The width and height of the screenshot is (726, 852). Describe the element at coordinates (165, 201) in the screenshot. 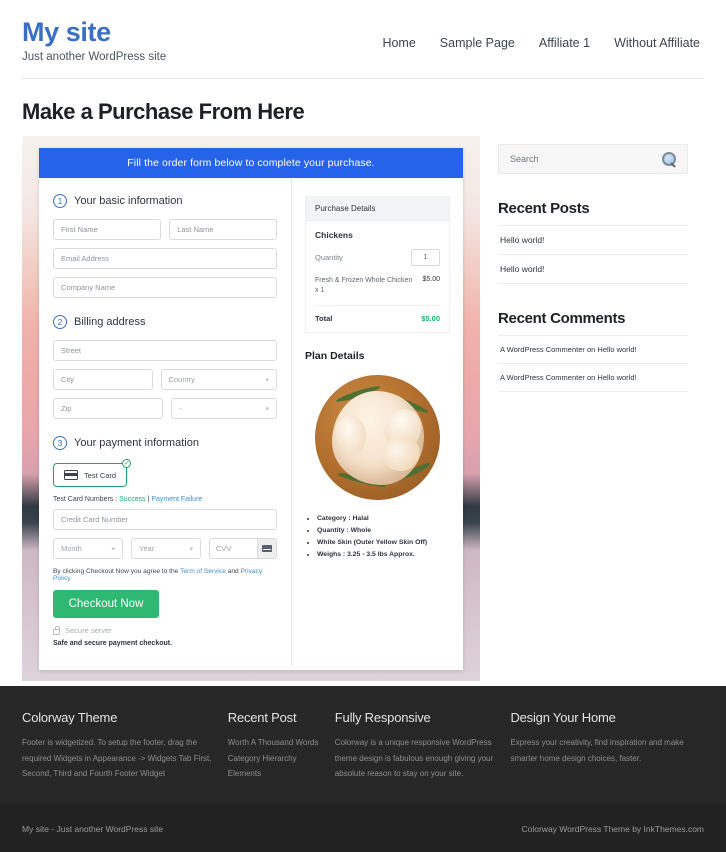

I see `step-1-header: 1 Your basic information` at that location.